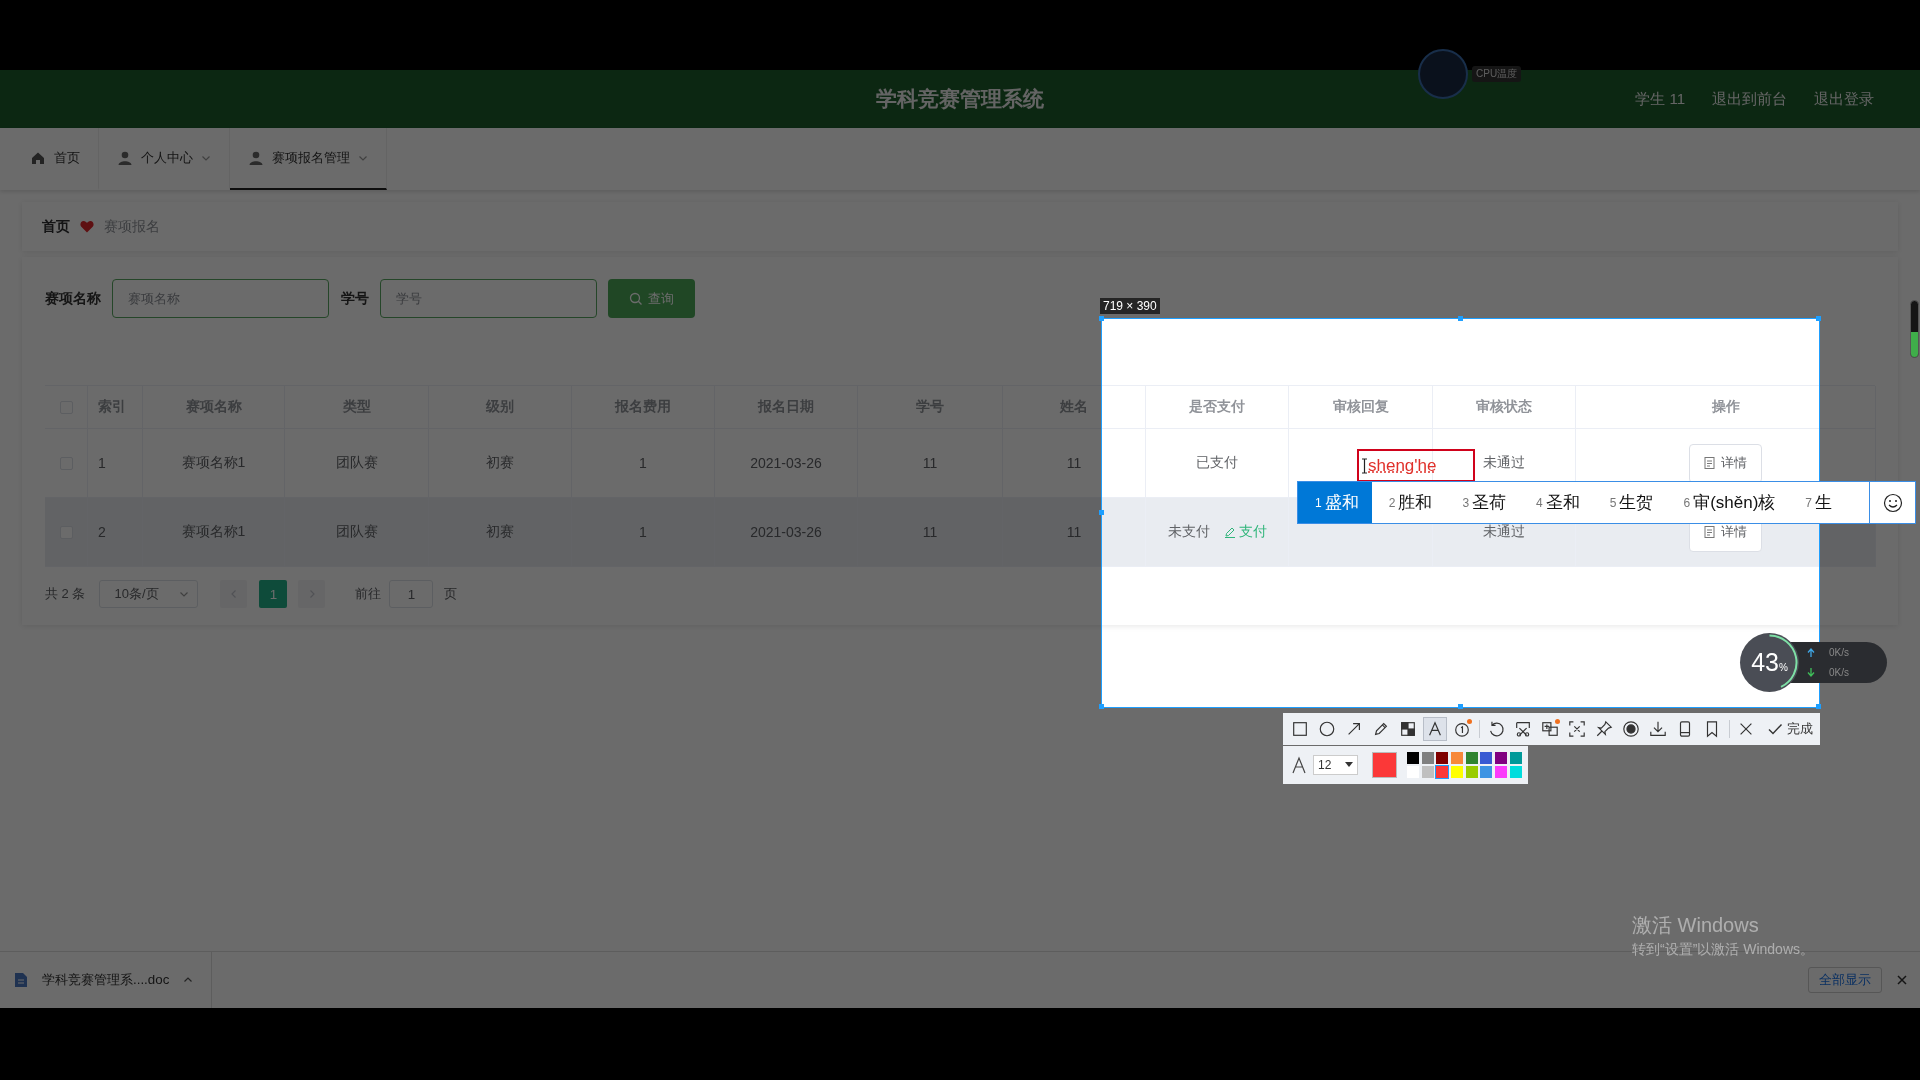 The image size is (1920, 1080). What do you see at coordinates (1811, 673) in the screenshot?
I see `download-arrow-icon` at bounding box center [1811, 673].